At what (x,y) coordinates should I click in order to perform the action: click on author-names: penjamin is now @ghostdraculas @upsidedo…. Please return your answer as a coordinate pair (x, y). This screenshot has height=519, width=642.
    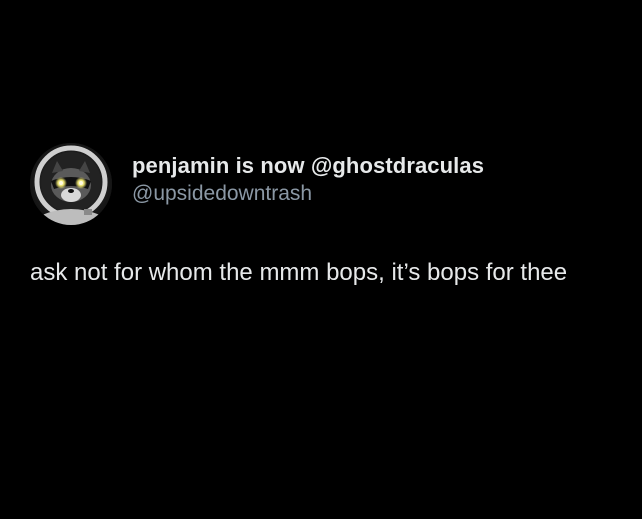
    Looking at the image, I should click on (308, 180).